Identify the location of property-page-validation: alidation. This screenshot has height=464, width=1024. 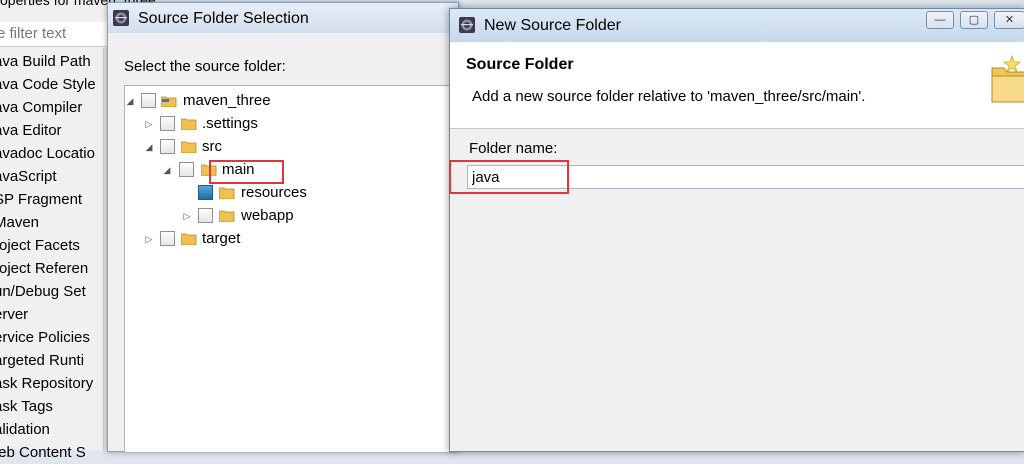
(54, 429).